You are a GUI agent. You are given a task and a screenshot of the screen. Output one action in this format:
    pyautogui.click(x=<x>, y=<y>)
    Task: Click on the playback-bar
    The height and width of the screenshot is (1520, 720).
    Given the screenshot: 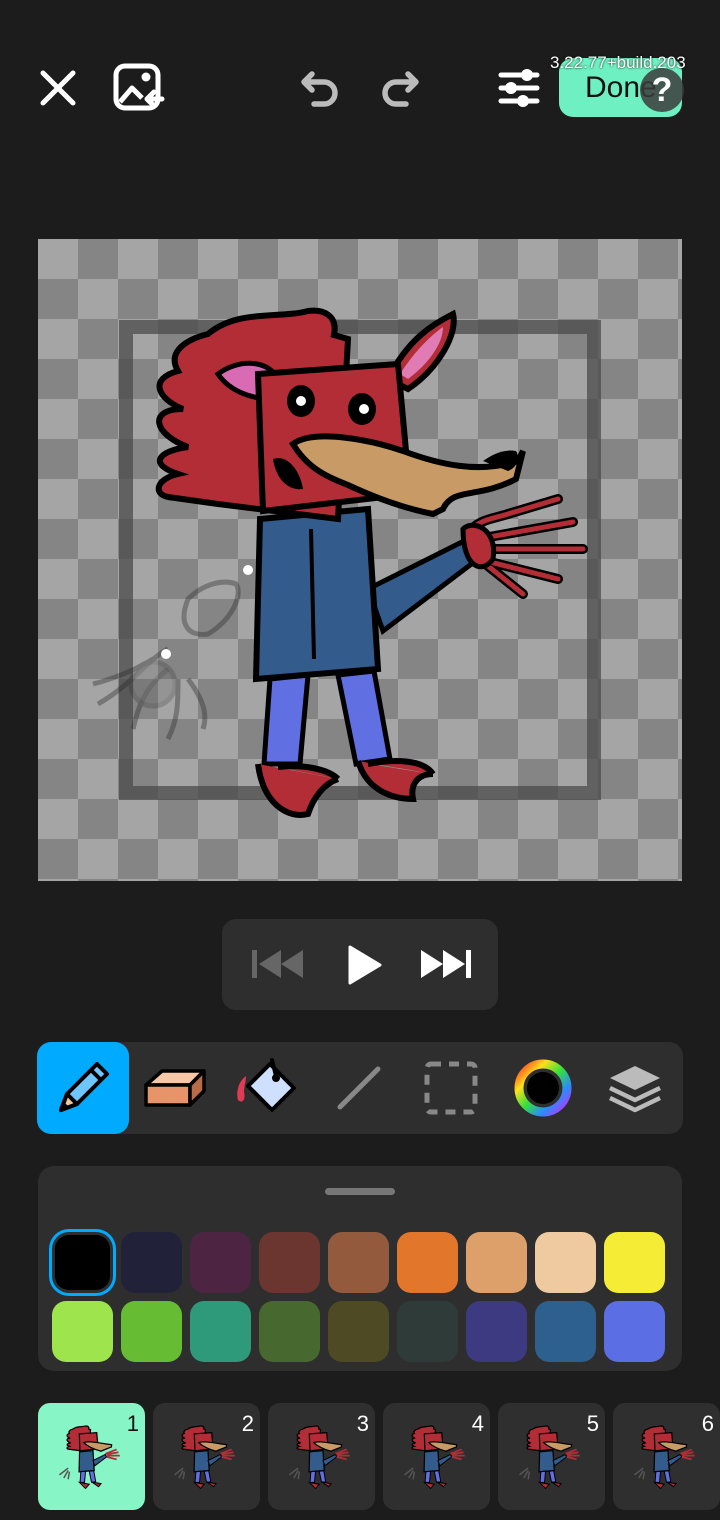 What is the action you would take?
    pyautogui.click(x=360, y=964)
    